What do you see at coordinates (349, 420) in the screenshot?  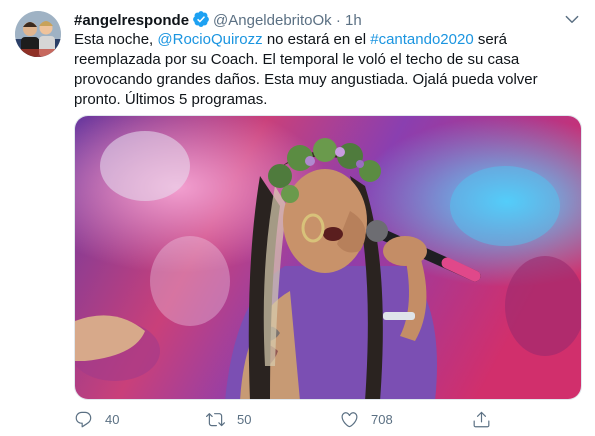 I see `heart-icon` at bounding box center [349, 420].